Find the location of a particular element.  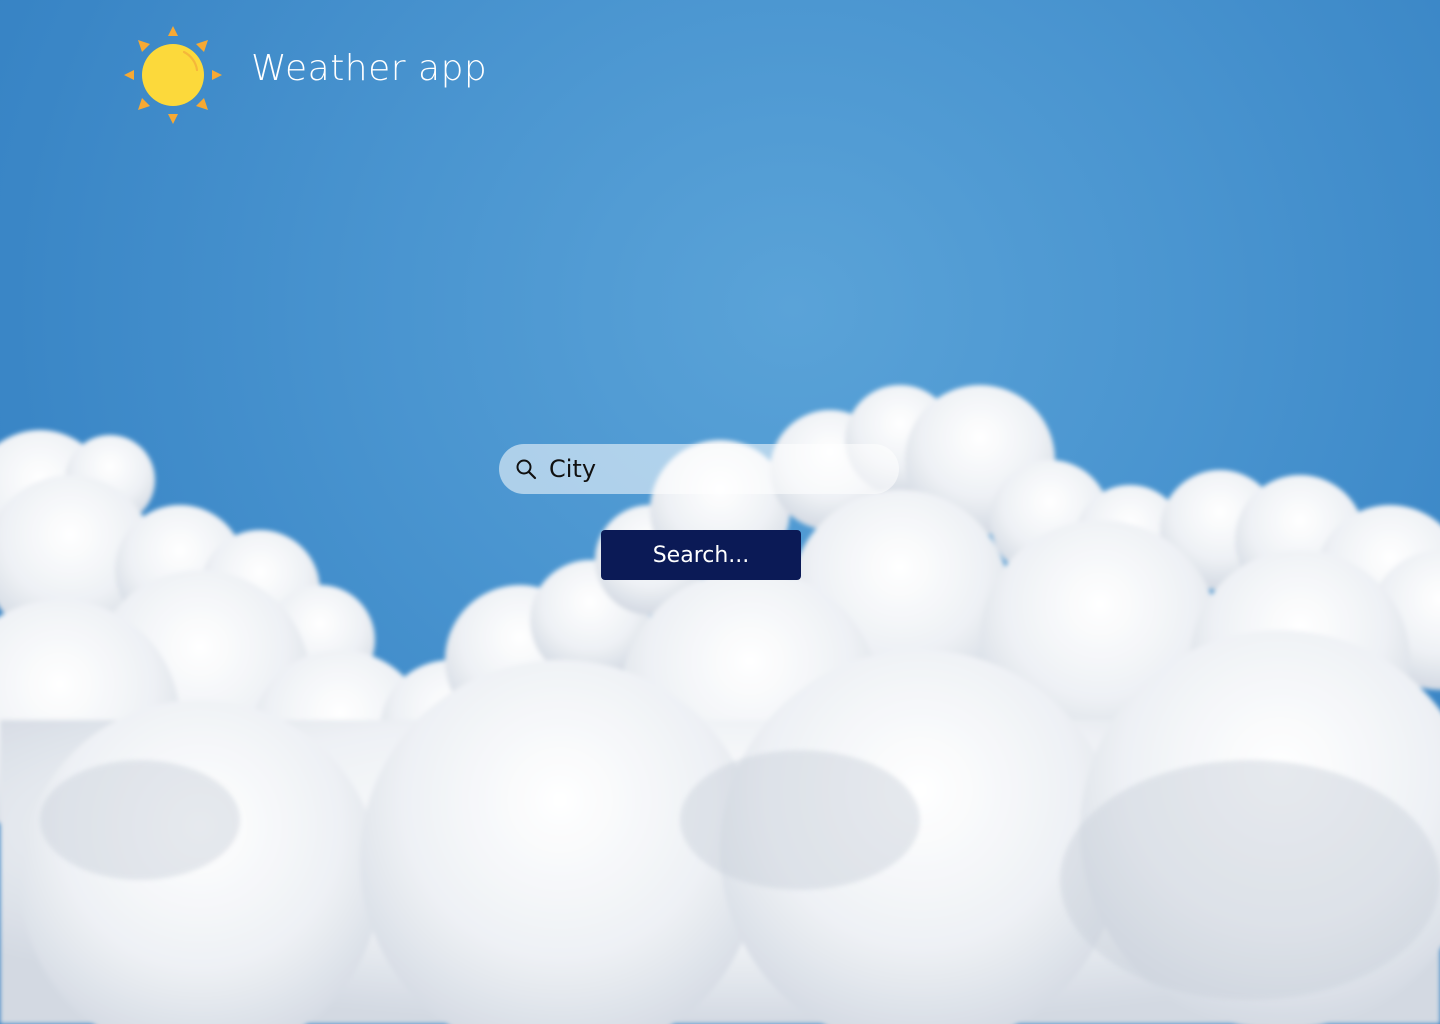

search-icon is located at coordinates (526, 469).